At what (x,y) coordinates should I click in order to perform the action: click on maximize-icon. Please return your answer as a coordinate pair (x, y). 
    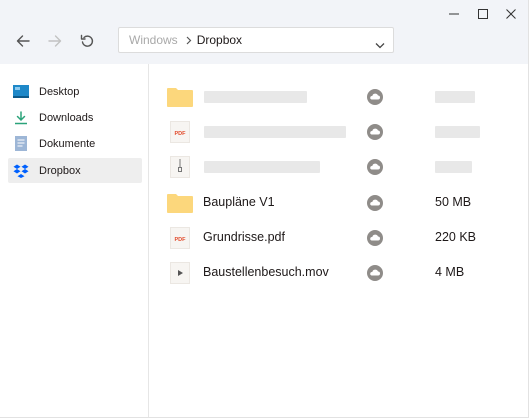
    Looking at the image, I should click on (483, 14).